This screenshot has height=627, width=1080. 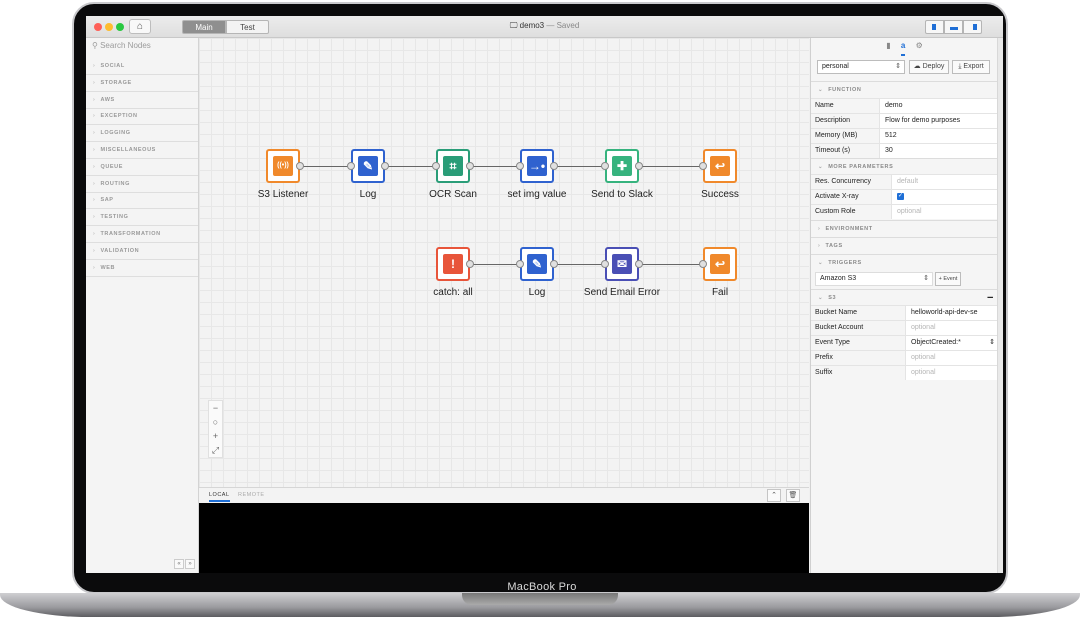 What do you see at coordinates (107, 99) in the screenshot?
I see `category-label: AWS` at bounding box center [107, 99].